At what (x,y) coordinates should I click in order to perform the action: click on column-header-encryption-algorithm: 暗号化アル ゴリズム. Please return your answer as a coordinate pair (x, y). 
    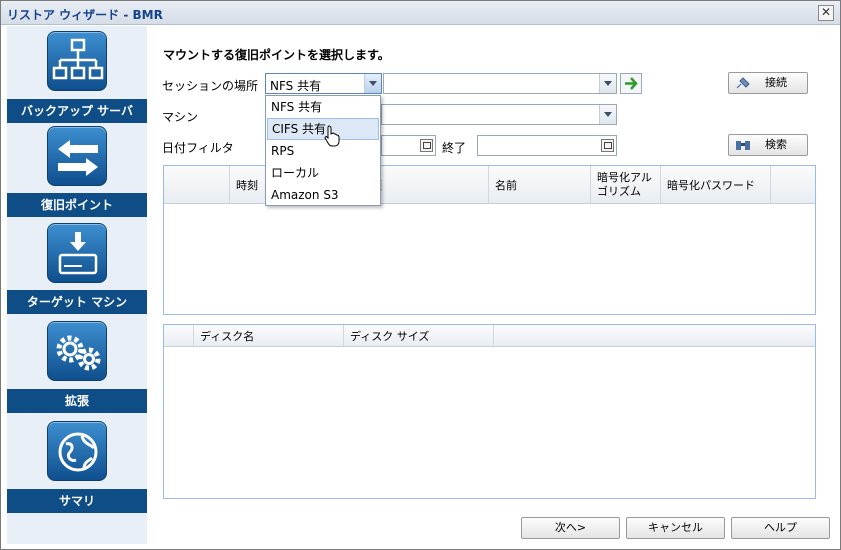
    Looking at the image, I should click on (626, 184).